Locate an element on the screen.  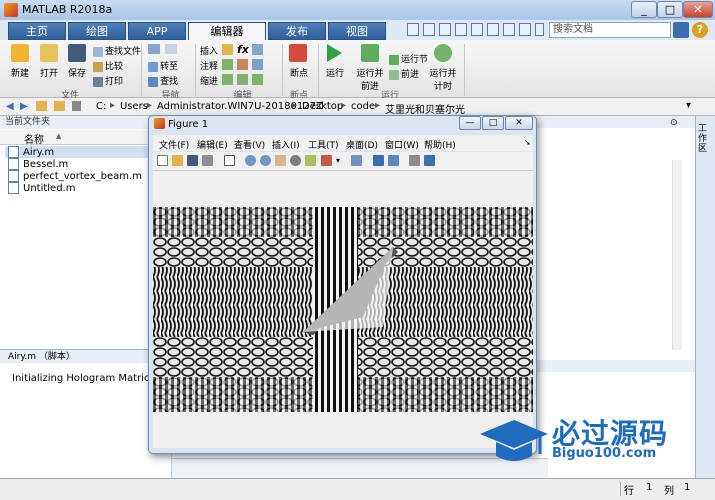
insert-button: 插入 is located at coordinates (209, 50).